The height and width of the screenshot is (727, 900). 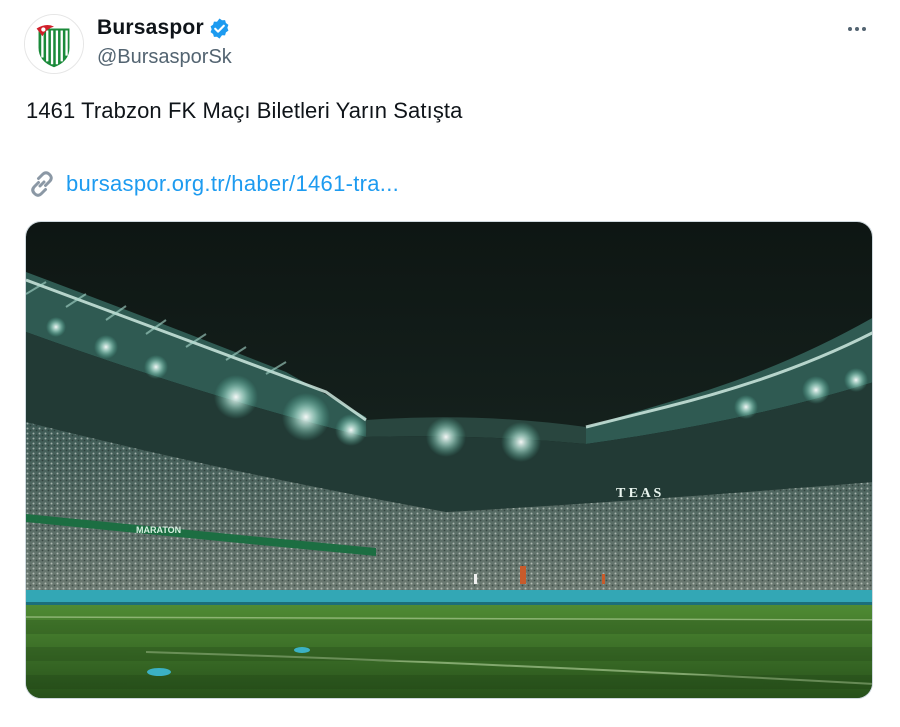 I want to click on display-name: Bursaspor, so click(x=150, y=28).